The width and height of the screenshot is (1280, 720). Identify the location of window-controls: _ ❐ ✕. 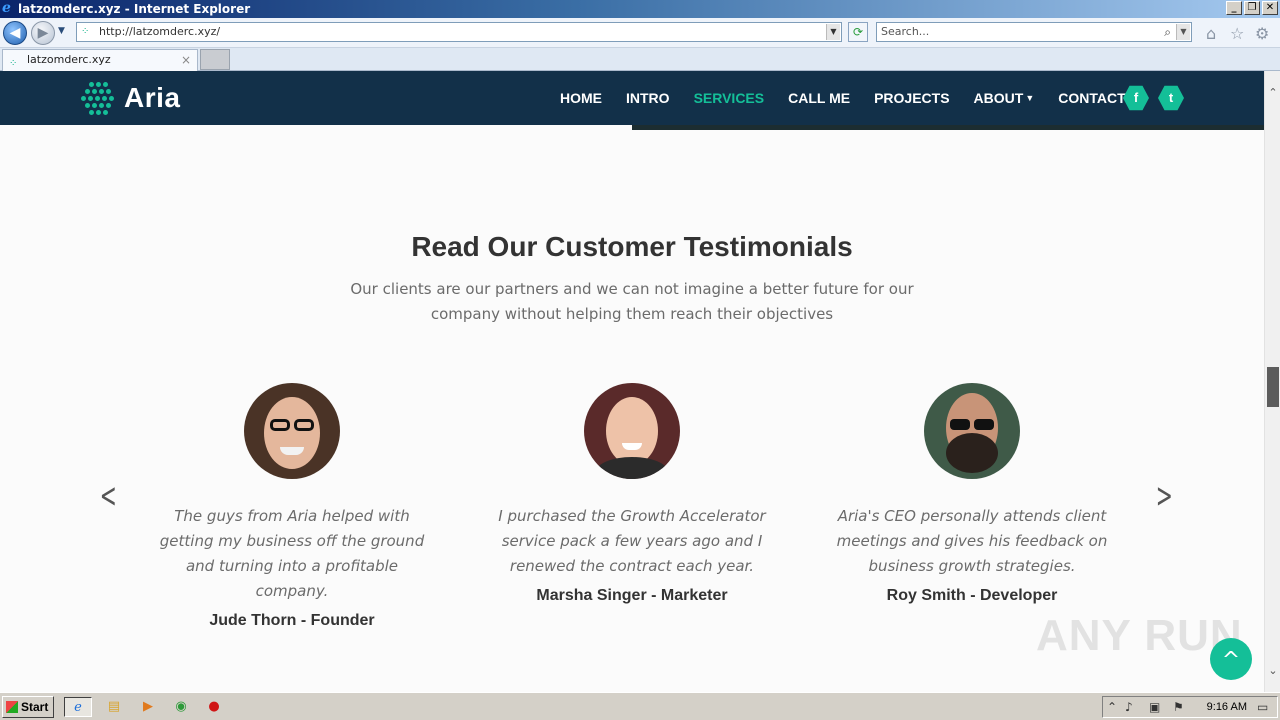
(1252, 8).